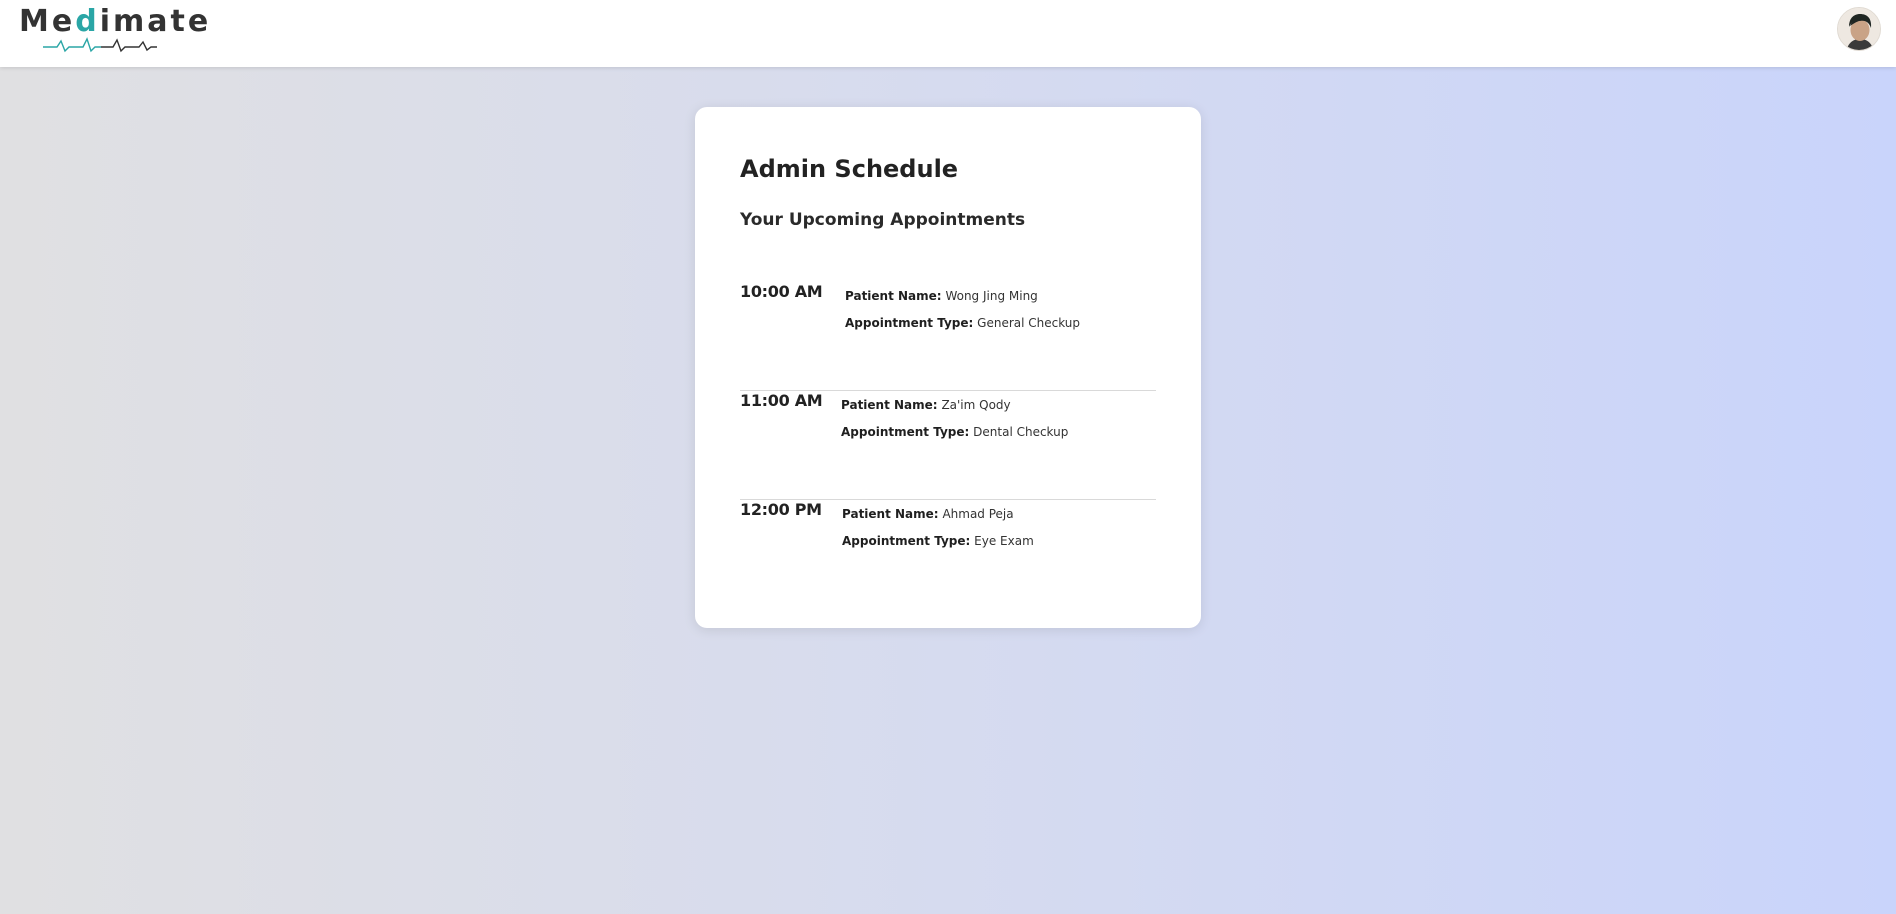  I want to click on page-title: Admin Schedule, so click(849, 169).